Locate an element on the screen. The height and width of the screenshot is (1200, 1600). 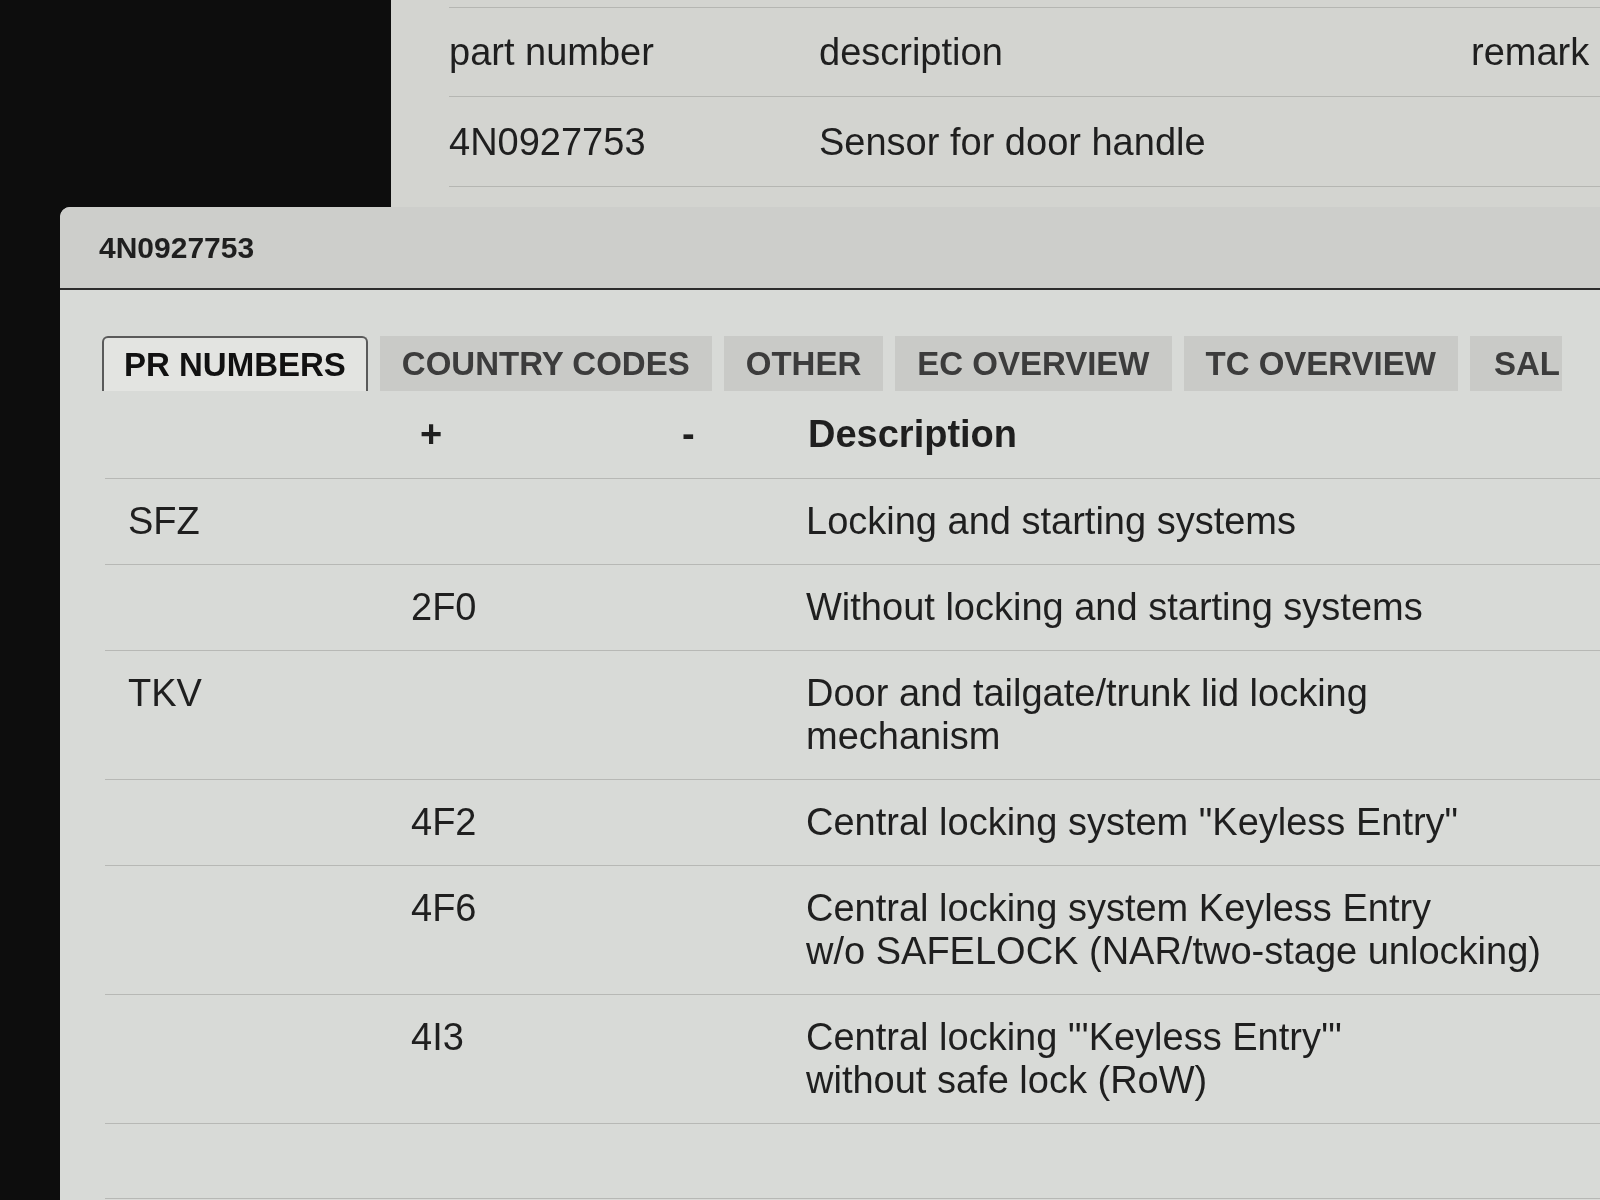
table-cell: Sensor for door handle is located at coordinates (1012, 141).